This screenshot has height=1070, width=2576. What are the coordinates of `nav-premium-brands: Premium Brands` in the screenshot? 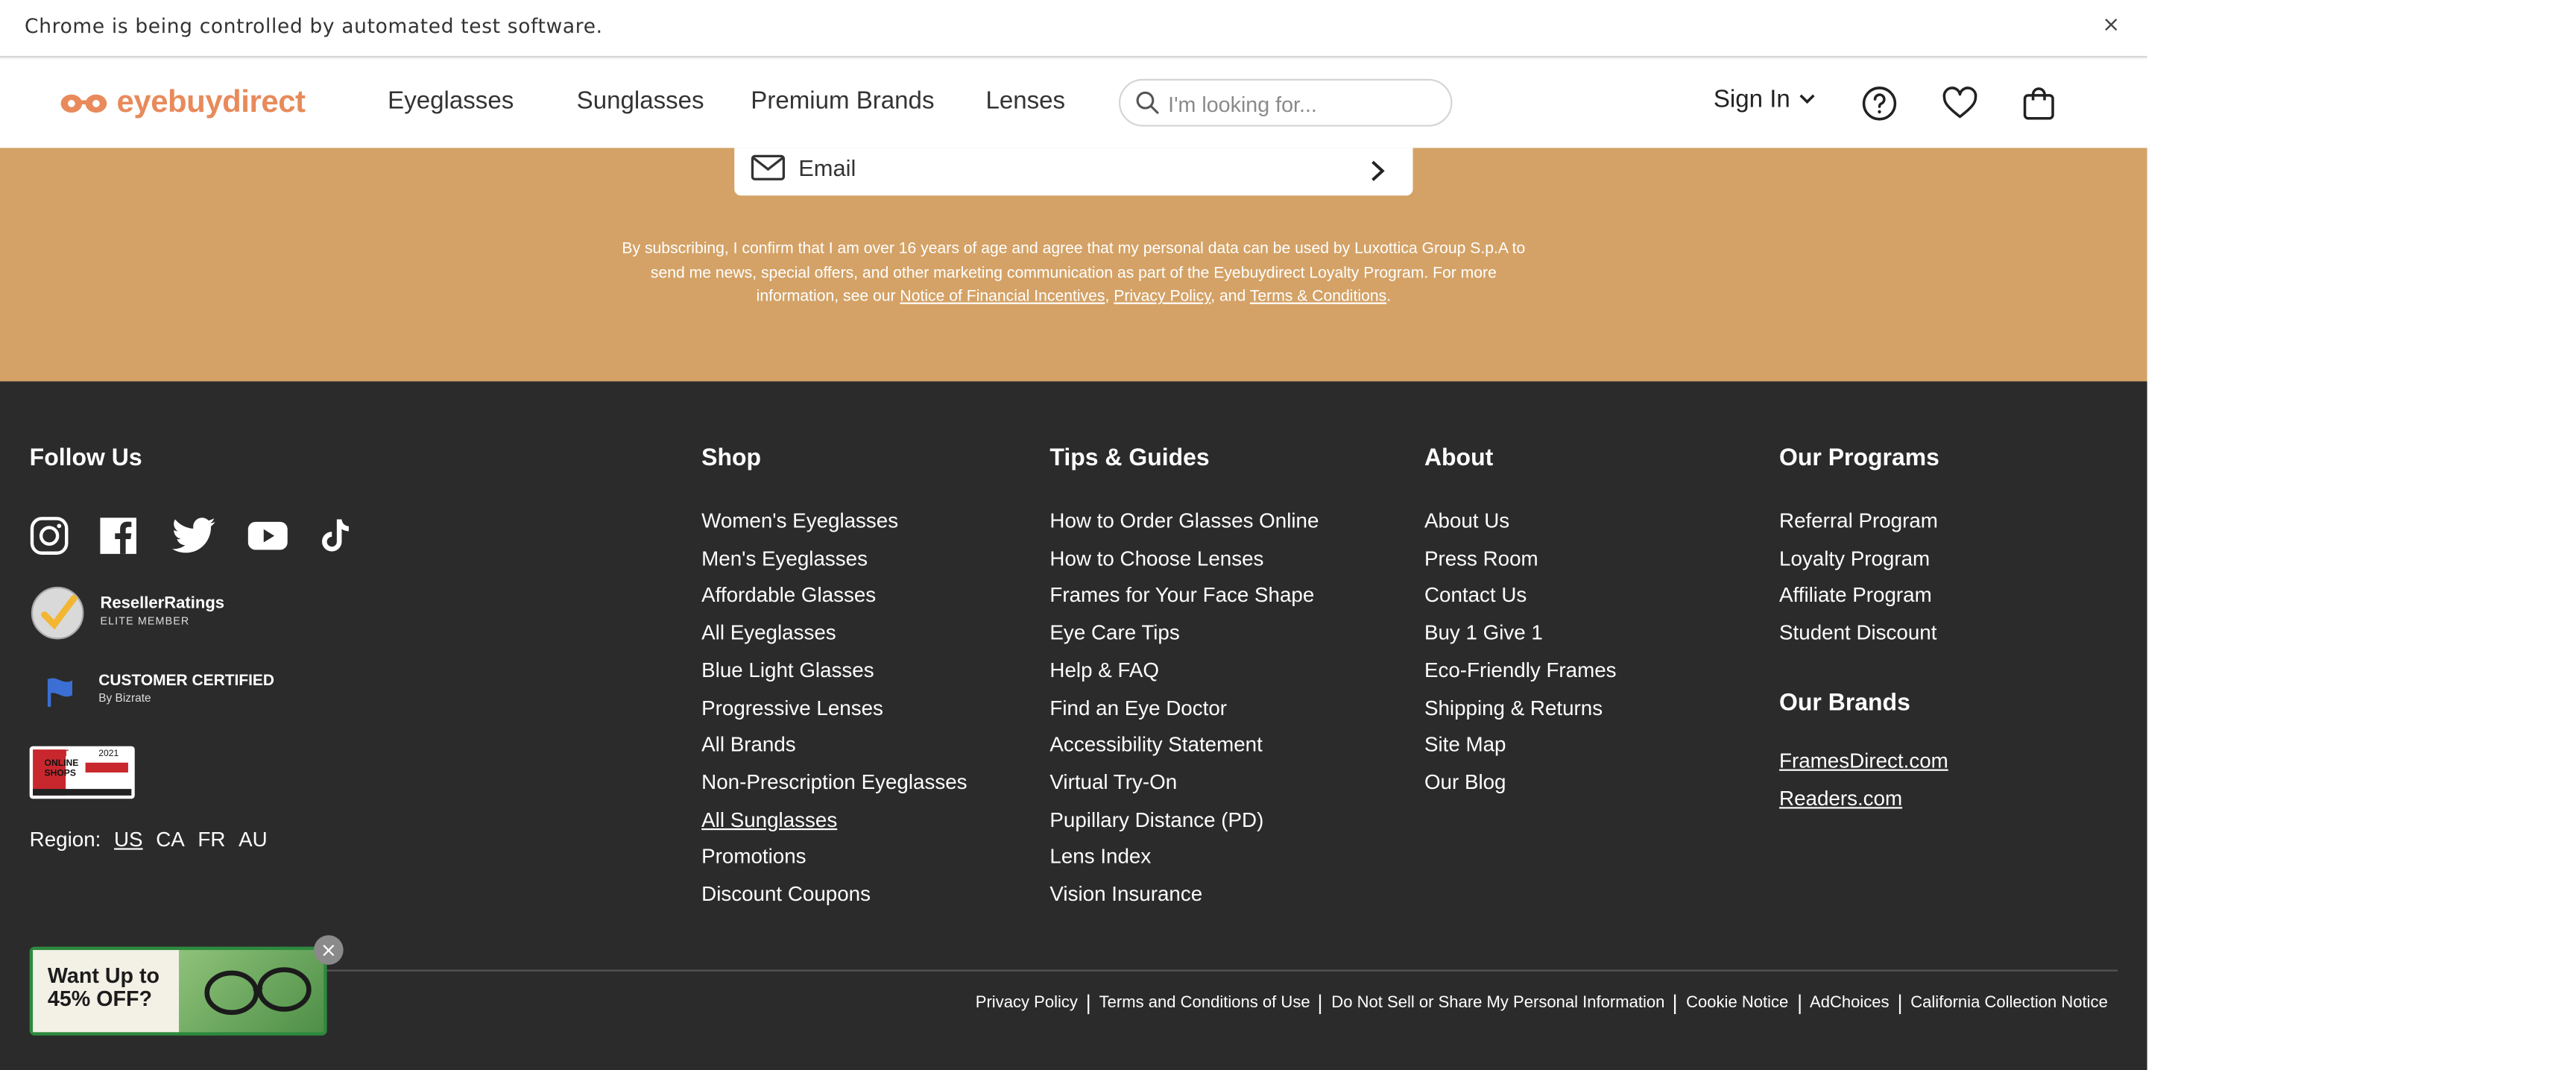 It's located at (842, 101).